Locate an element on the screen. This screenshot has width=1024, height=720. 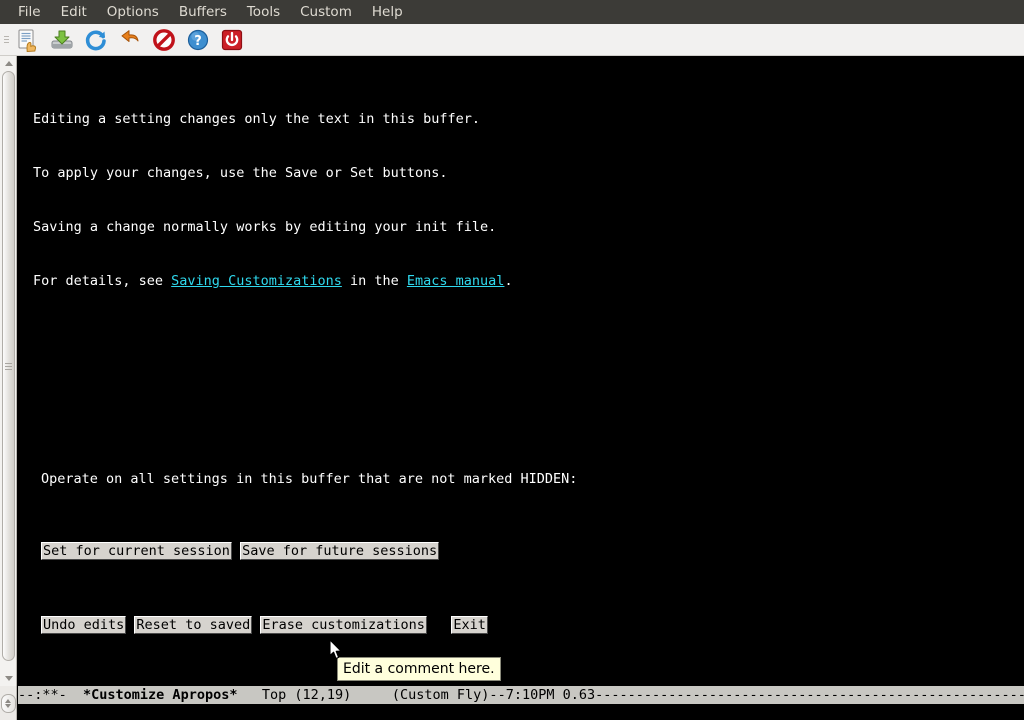
erase-customizations-button: Erase customizations is located at coordinates (343, 625).